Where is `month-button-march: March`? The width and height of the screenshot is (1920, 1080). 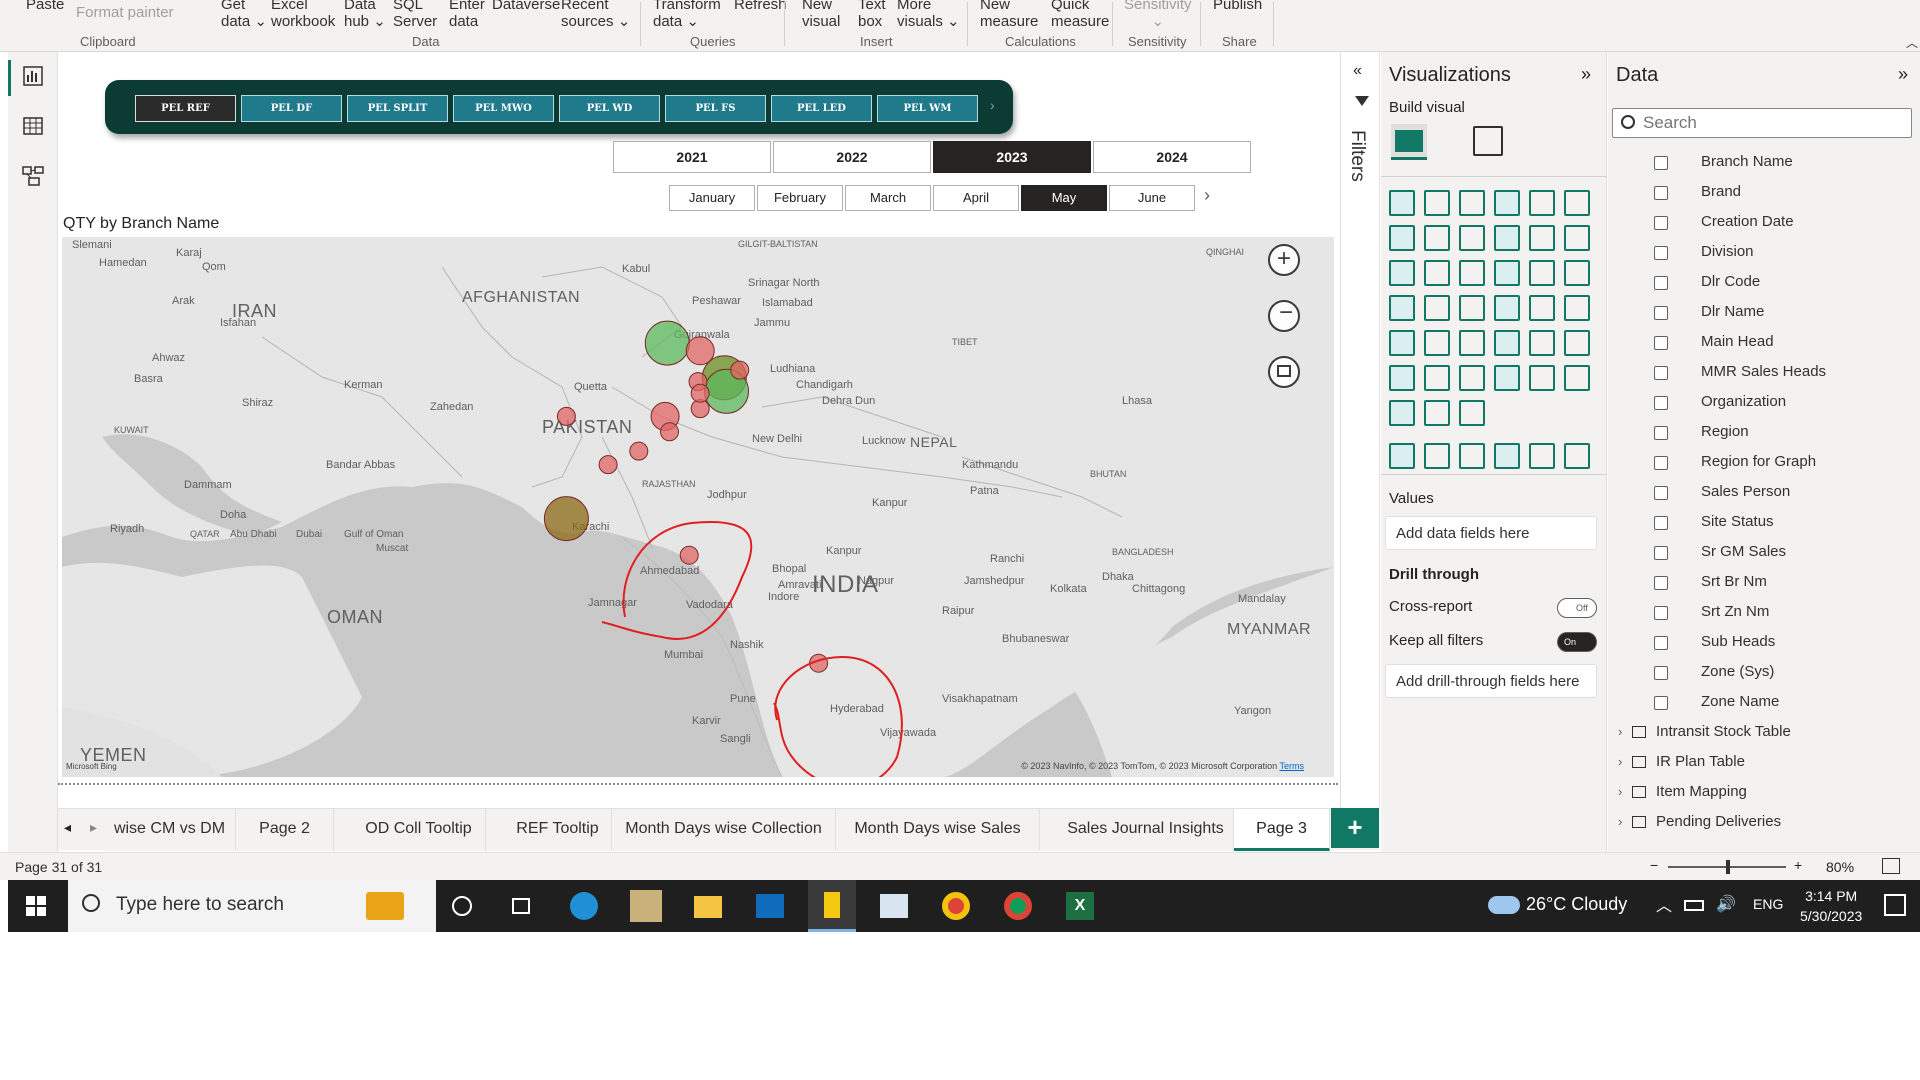
month-button-march: March is located at coordinates (888, 198).